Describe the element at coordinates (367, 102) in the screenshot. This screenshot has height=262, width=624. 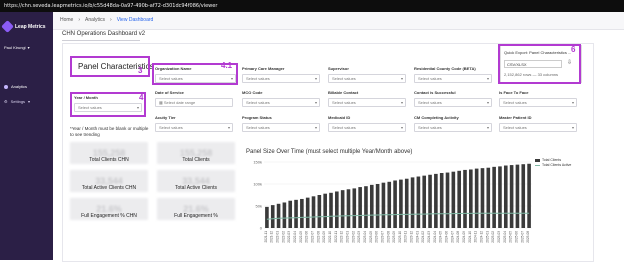
I see `filter-billable-contact: Select values ▾` at that location.